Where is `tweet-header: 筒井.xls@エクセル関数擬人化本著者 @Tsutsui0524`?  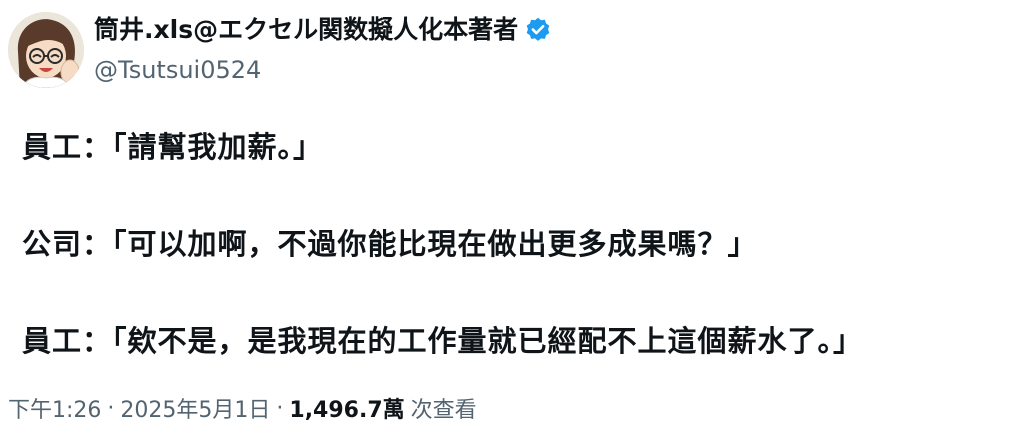
tweet-header: 筒井.xls@エクセル関数擬人化本著者 @Tsutsui0524 is located at coordinates (280, 50).